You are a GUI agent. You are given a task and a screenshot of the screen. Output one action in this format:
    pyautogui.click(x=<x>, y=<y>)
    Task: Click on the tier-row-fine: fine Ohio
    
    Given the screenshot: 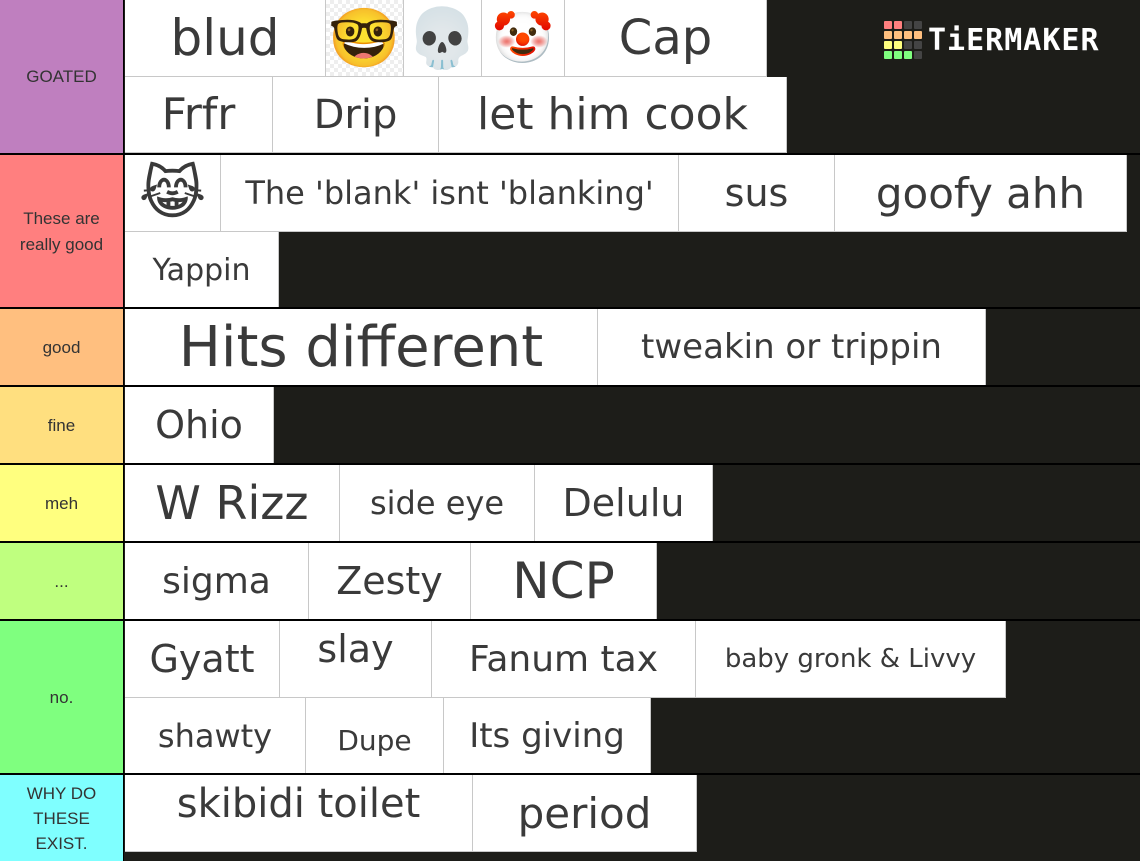 What is the action you would take?
    pyautogui.click(x=570, y=424)
    